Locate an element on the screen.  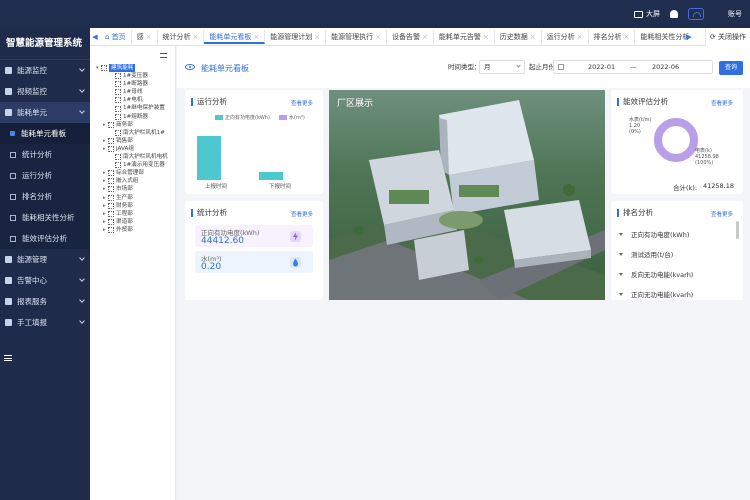
tree-item: ▸ 综合管理部 is located at coordinates (132, 173).